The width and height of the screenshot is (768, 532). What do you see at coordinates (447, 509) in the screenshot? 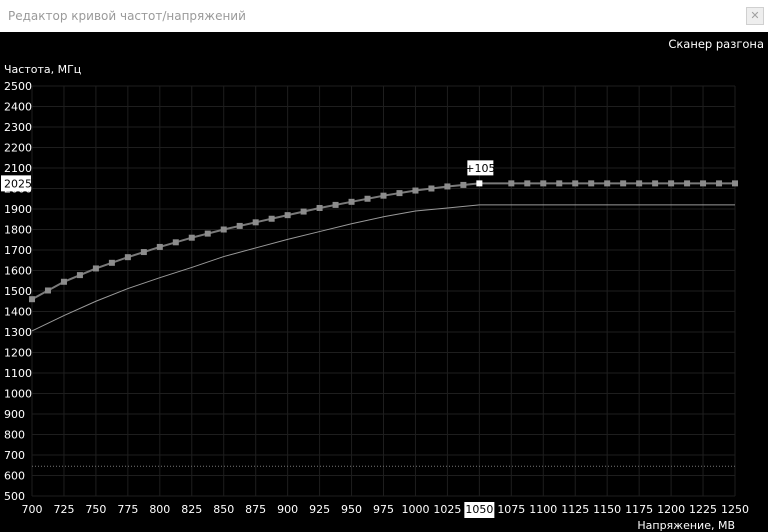
I see `x-tick-label: 1025` at bounding box center [447, 509].